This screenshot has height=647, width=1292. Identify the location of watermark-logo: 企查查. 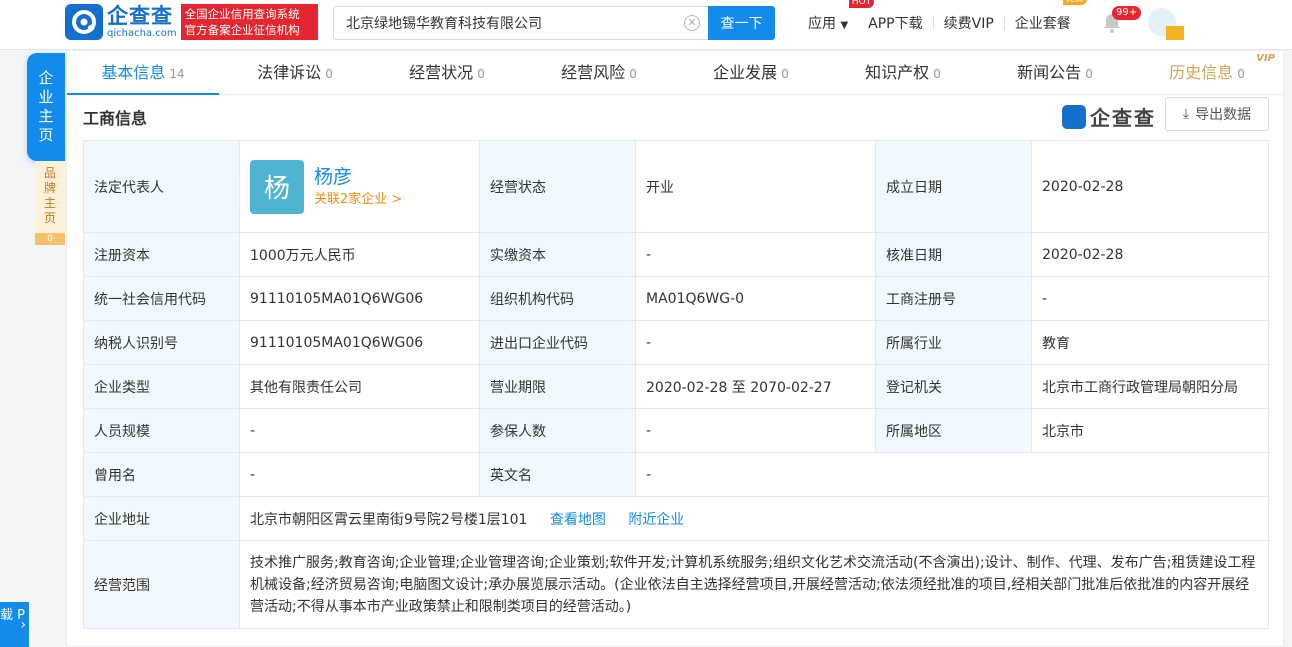
(1109, 116).